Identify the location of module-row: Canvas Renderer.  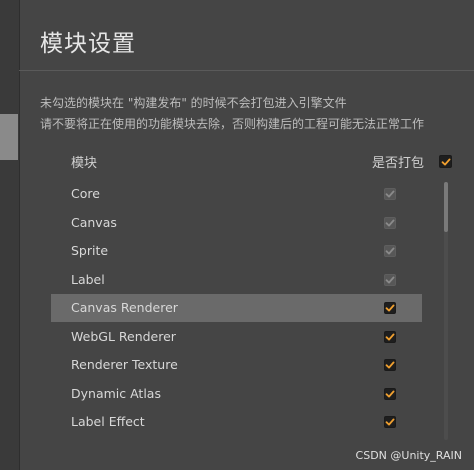
(236, 308).